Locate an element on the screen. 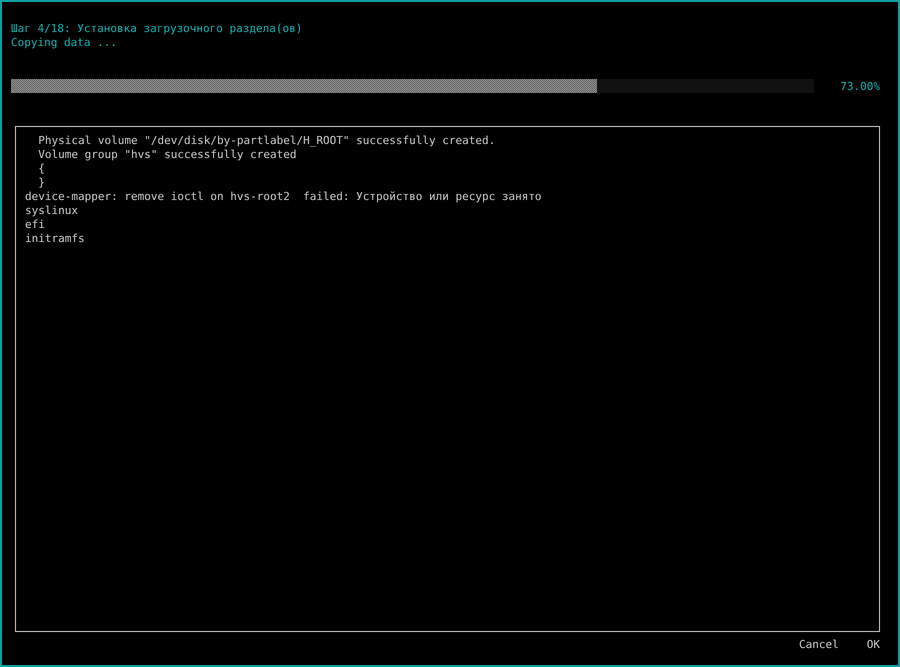 This screenshot has height=667, width=900. log-line: } is located at coordinates (41, 183).